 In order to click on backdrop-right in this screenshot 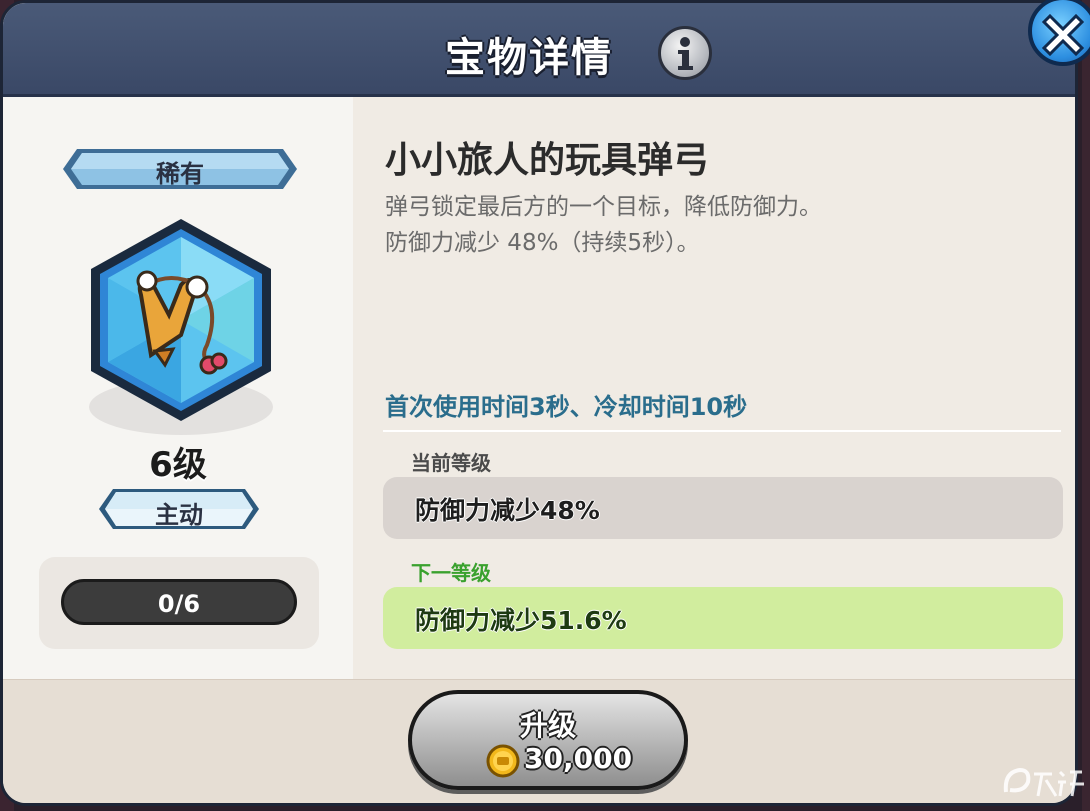, I will do `click(1086, 405)`.